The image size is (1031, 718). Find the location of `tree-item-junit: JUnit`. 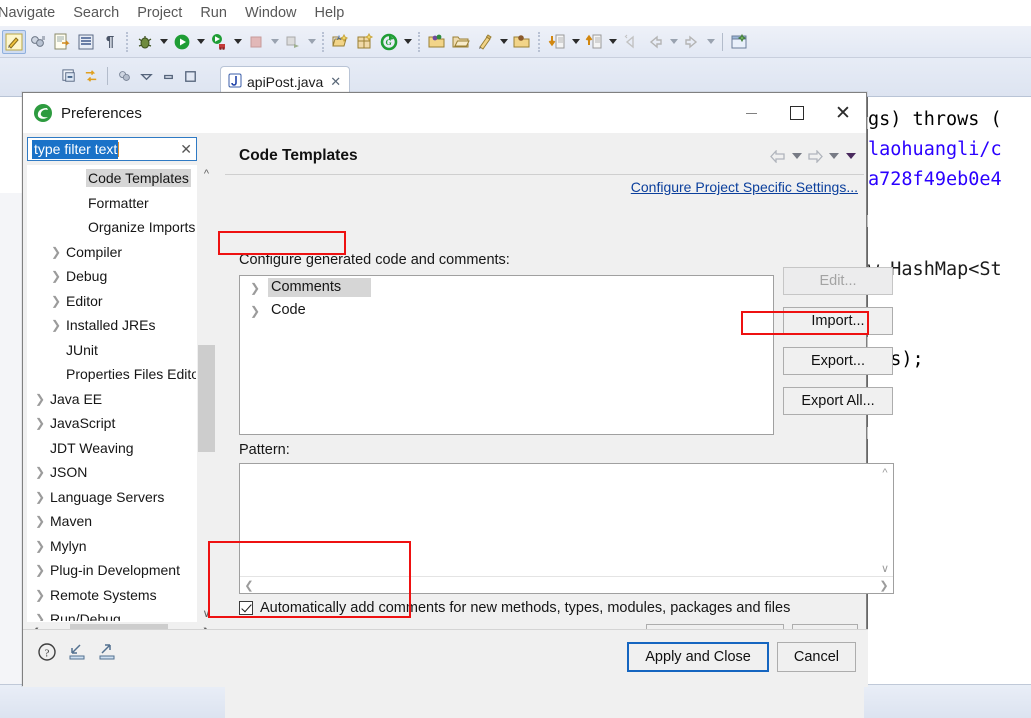

tree-item-junit: JUnit is located at coordinates (112, 350).